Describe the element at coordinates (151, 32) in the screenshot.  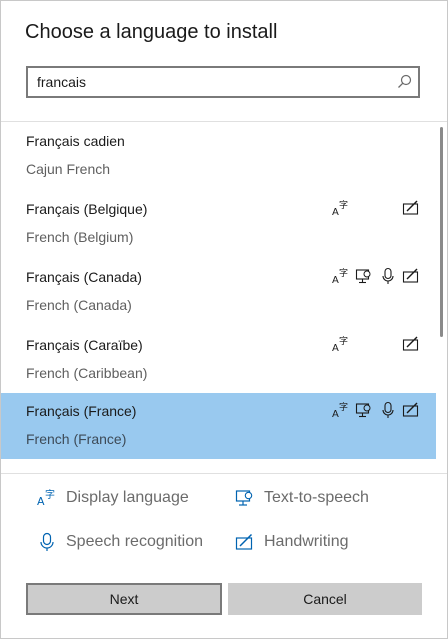
I see `dialog-title: Choose a language to install` at that location.